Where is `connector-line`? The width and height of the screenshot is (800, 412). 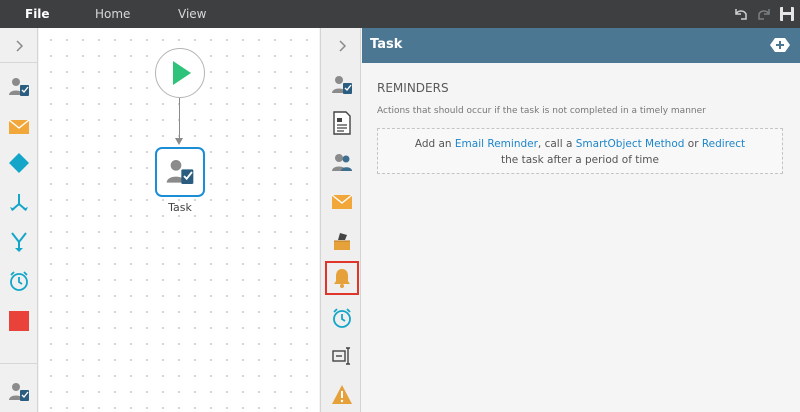
connector-line is located at coordinates (179, 120).